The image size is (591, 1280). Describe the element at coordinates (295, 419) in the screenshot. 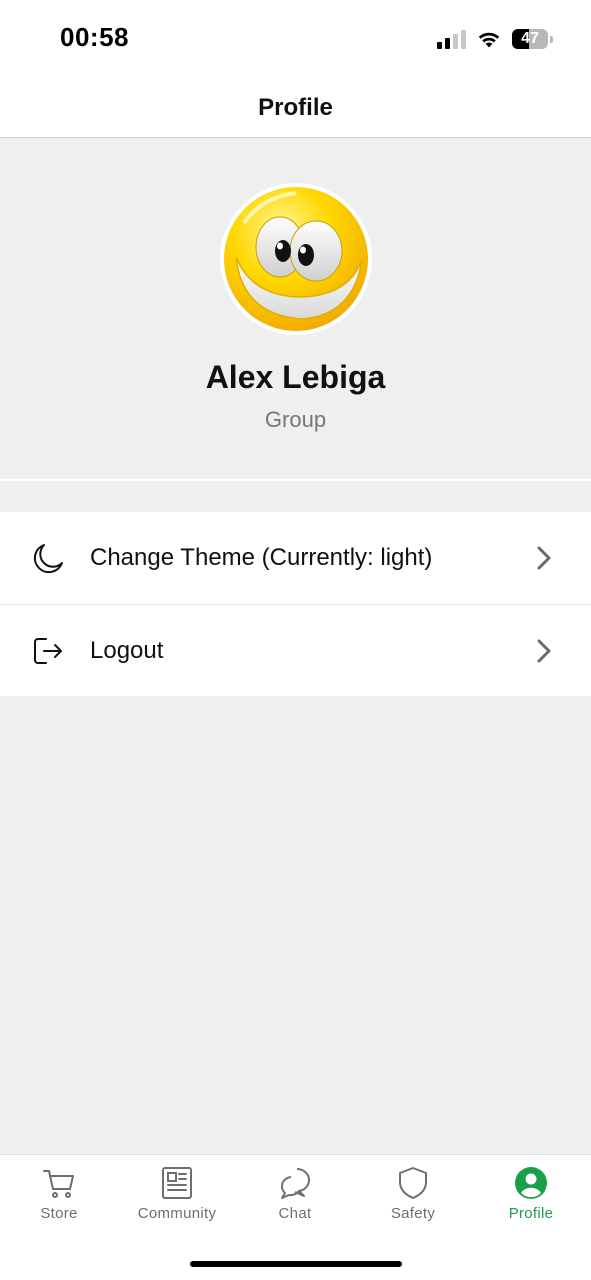

I see `user-group: Group` at that location.